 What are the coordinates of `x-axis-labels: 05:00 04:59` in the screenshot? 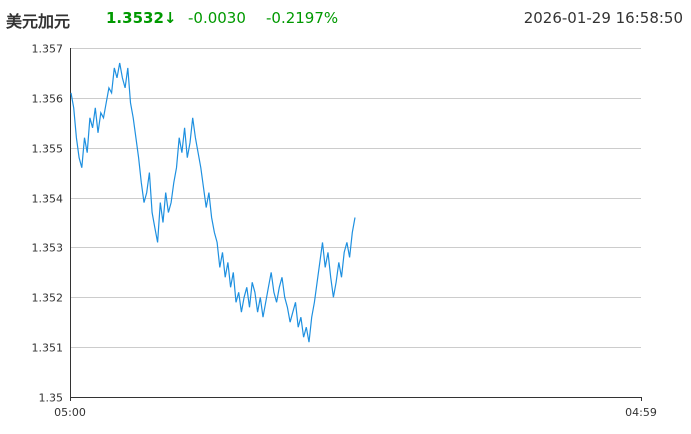 It's located at (355, 408).